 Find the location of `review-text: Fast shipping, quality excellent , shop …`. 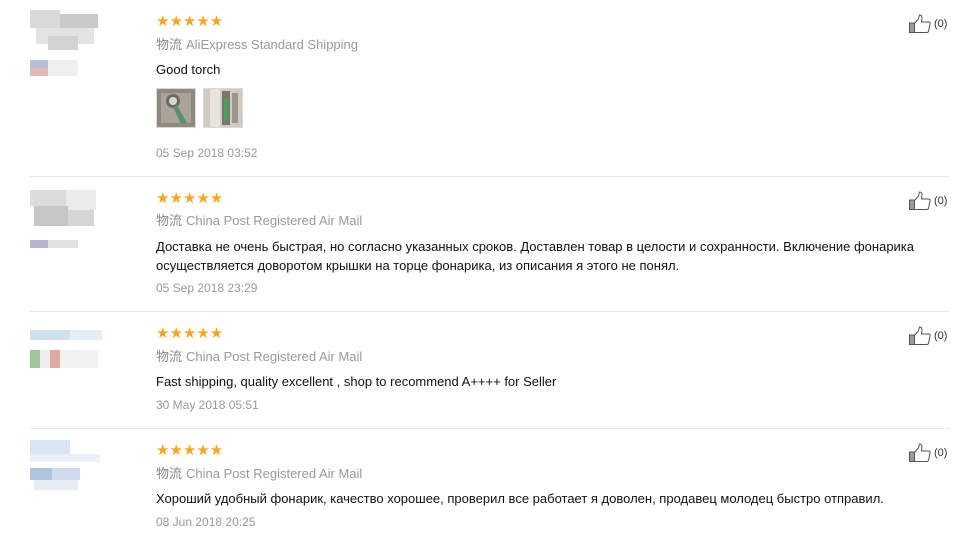

review-text: Fast shipping, quality excellent , shop … is located at coordinates (356, 381).